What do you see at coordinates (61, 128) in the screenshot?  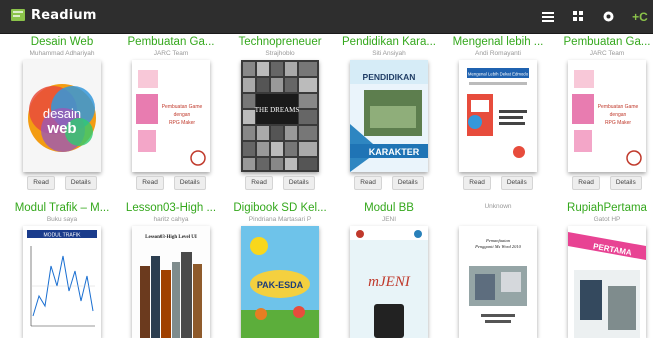 I see `cover-text: web` at bounding box center [61, 128].